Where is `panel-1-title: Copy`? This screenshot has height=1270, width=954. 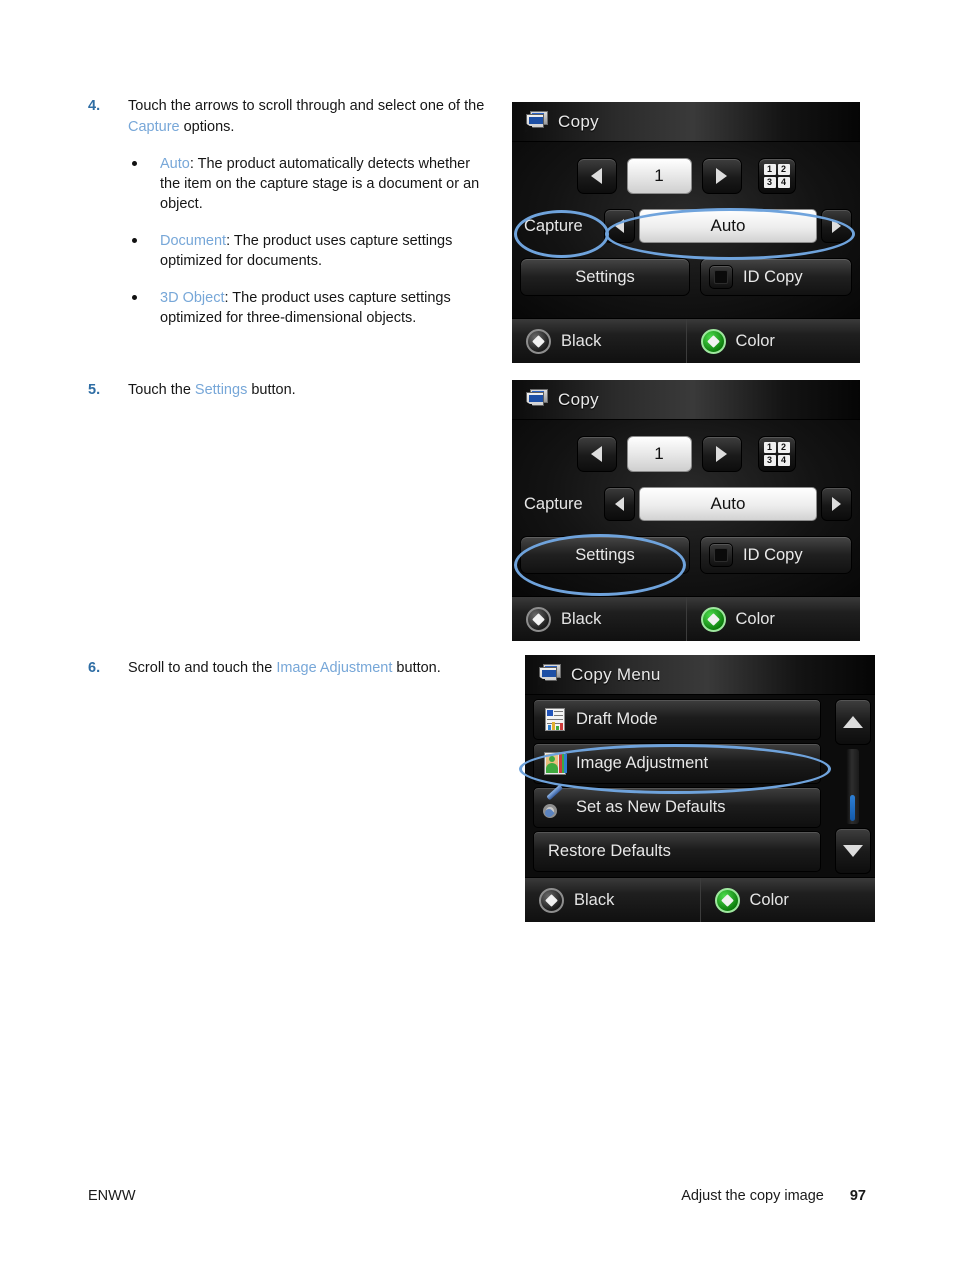 panel-1-title: Copy is located at coordinates (578, 121).